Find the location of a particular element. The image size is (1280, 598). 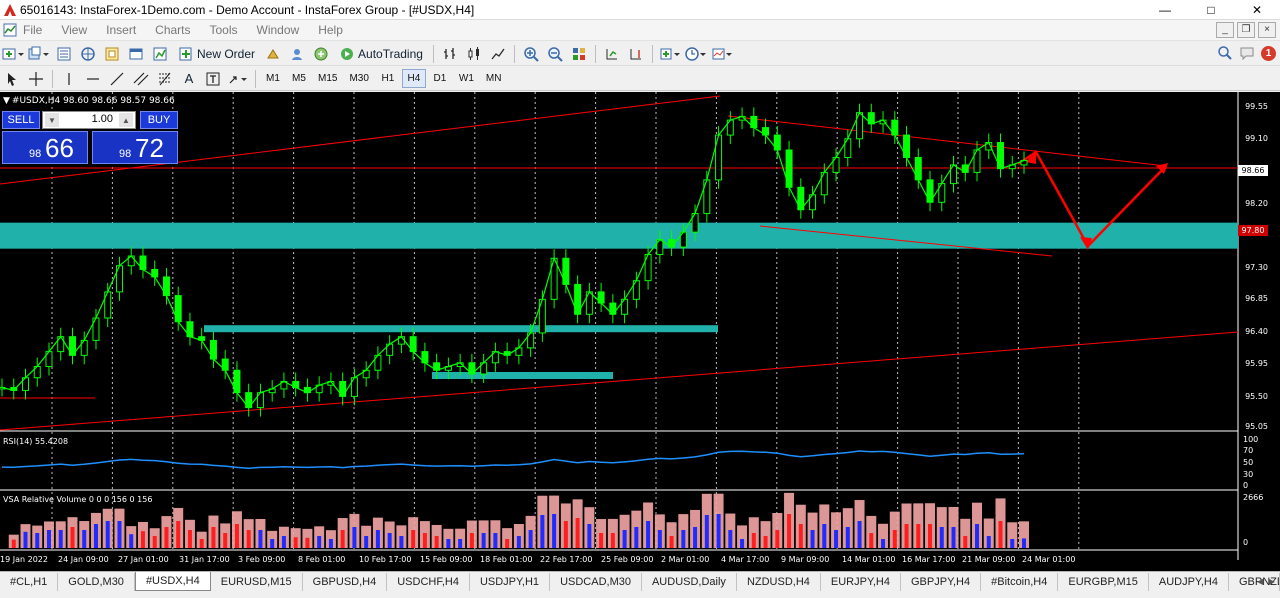

menu-insert: Insert is located at coordinates (121, 30).